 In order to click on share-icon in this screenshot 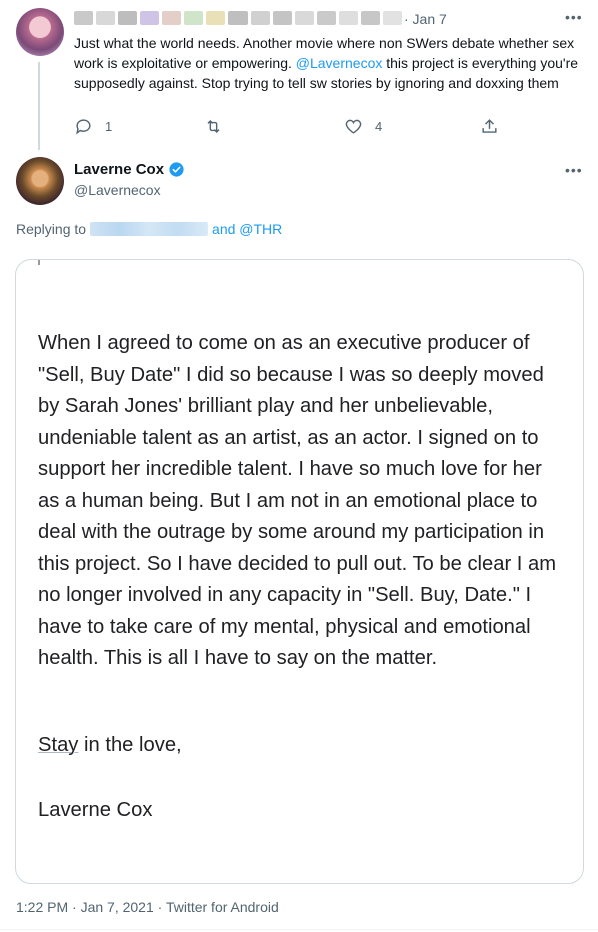, I will do `click(489, 126)`.